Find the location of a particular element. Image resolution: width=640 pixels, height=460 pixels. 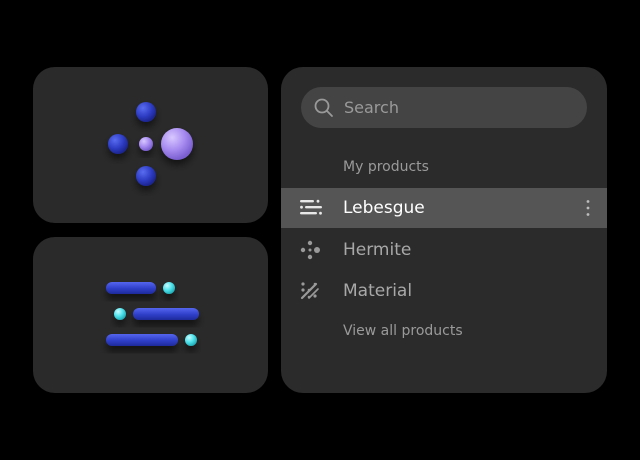

hermite-illustration is located at coordinates (150, 144).